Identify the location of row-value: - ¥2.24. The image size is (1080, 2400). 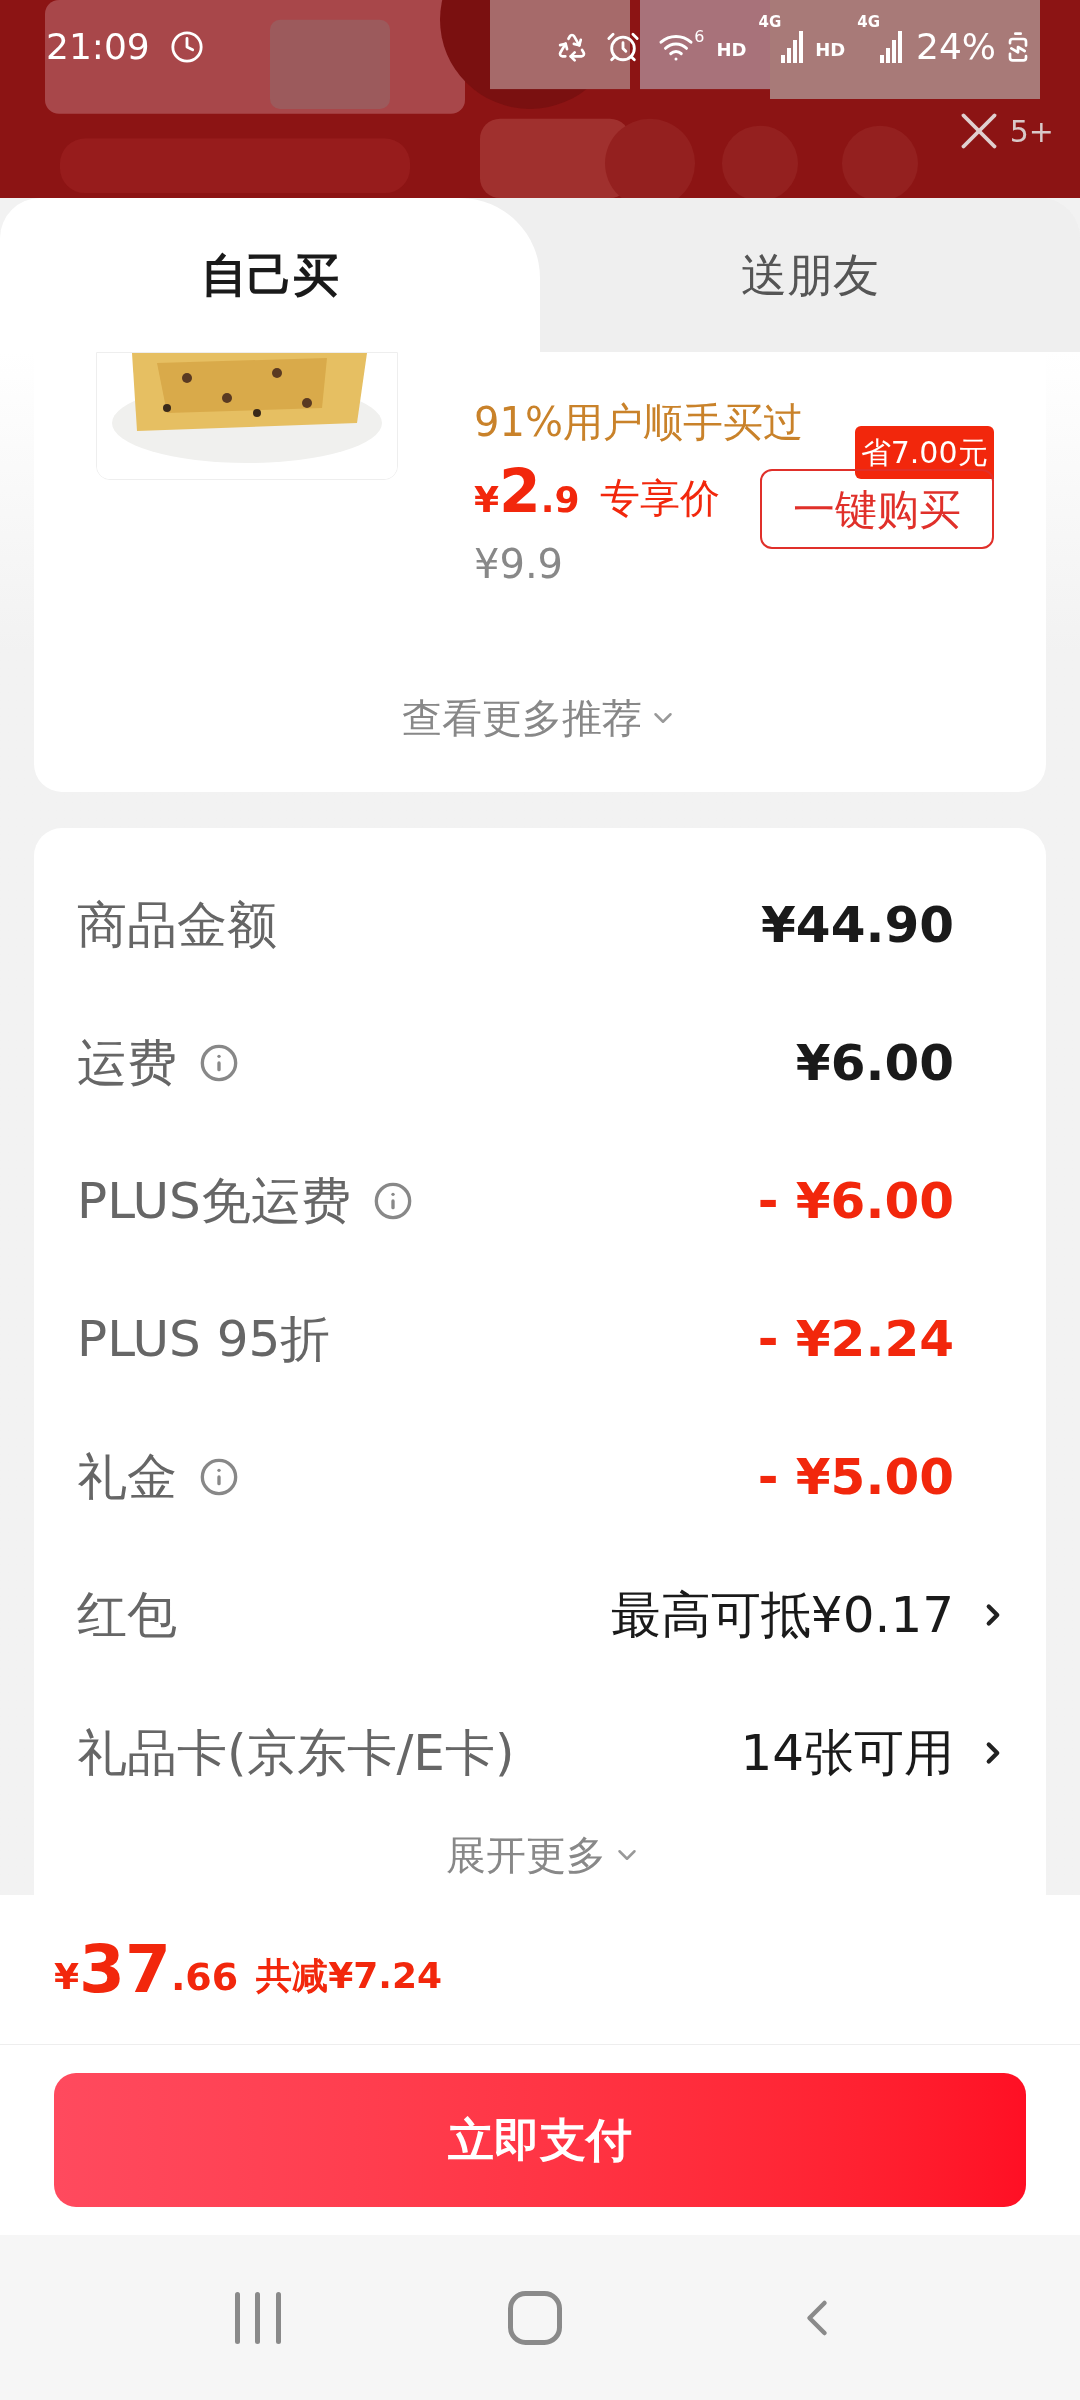
(855, 1339).